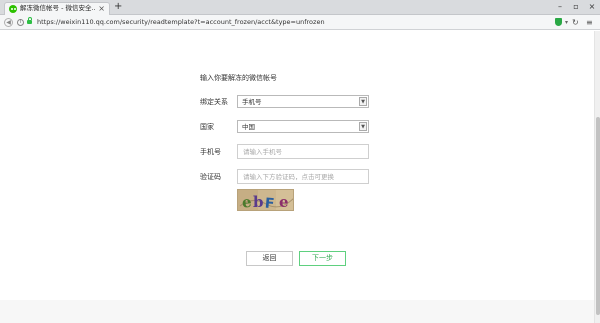  I want to click on country-select-value: 中国, so click(248, 127).